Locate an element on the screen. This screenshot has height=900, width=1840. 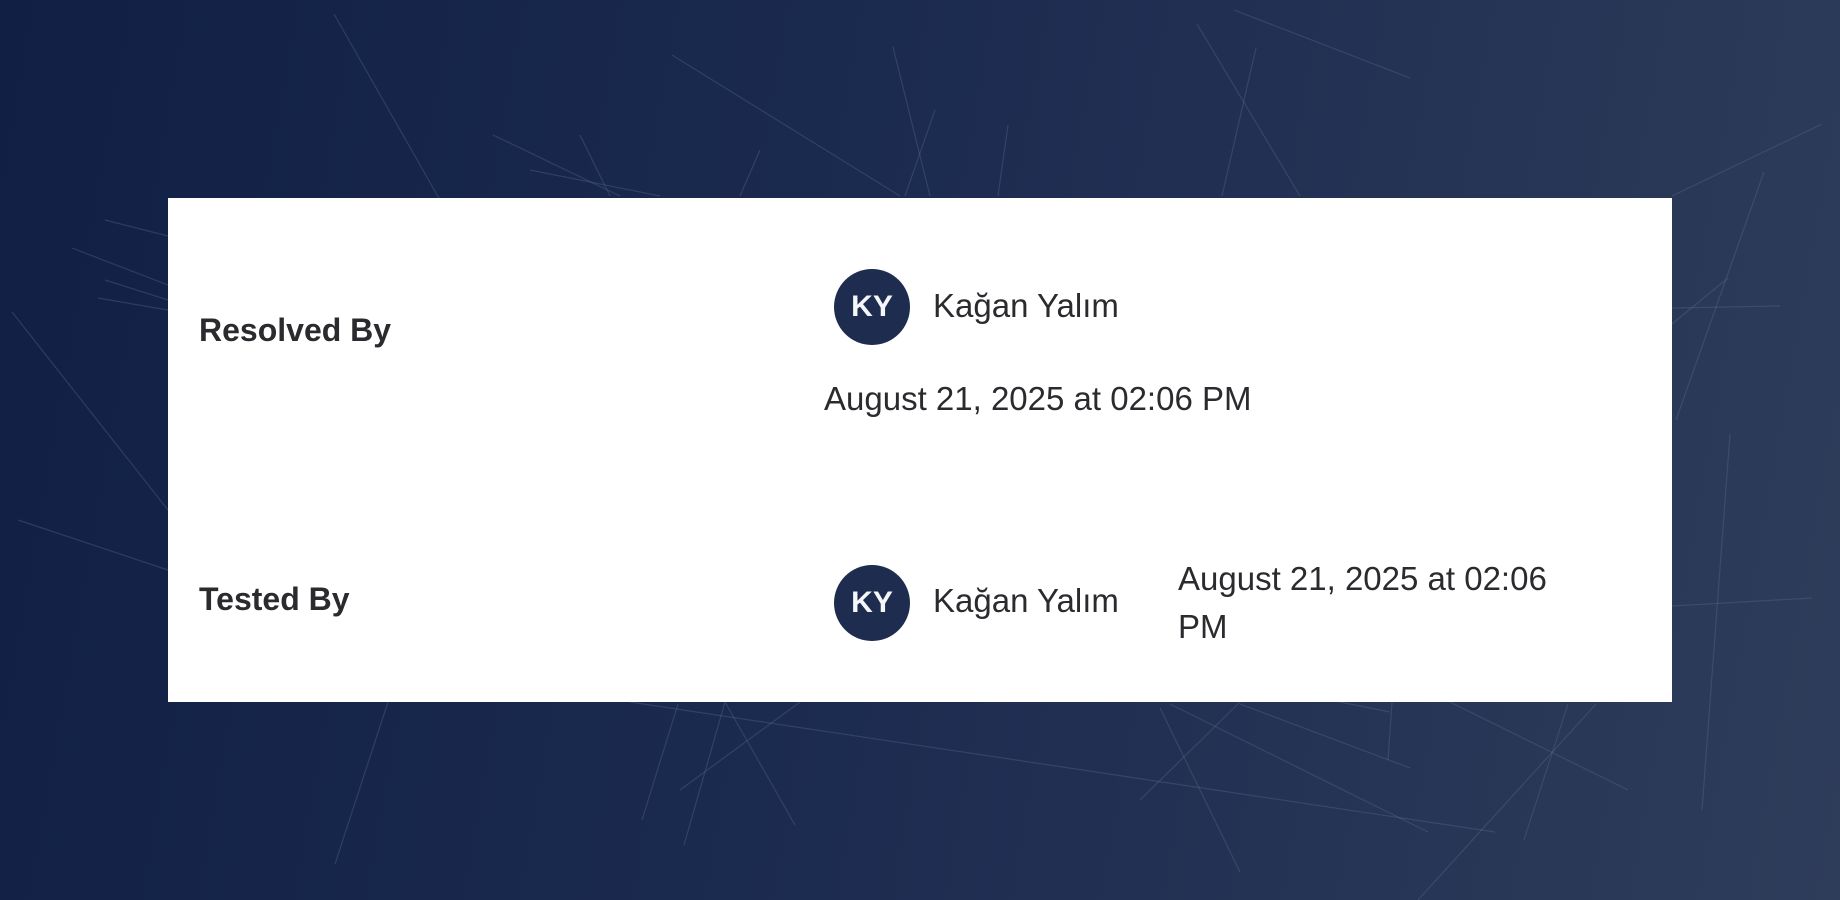
resolved-at-timestamp: August 21, 2025 at 02:06 PM is located at coordinates (1038, 398).